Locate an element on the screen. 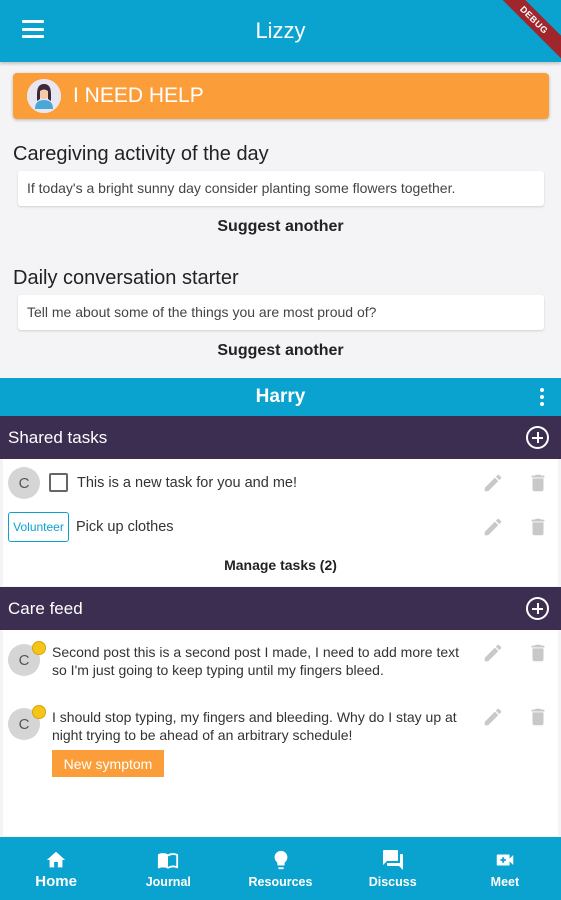 The height and width of the screenshot is (900, 561). person-name: Harry is located at coordinates (280, 396).